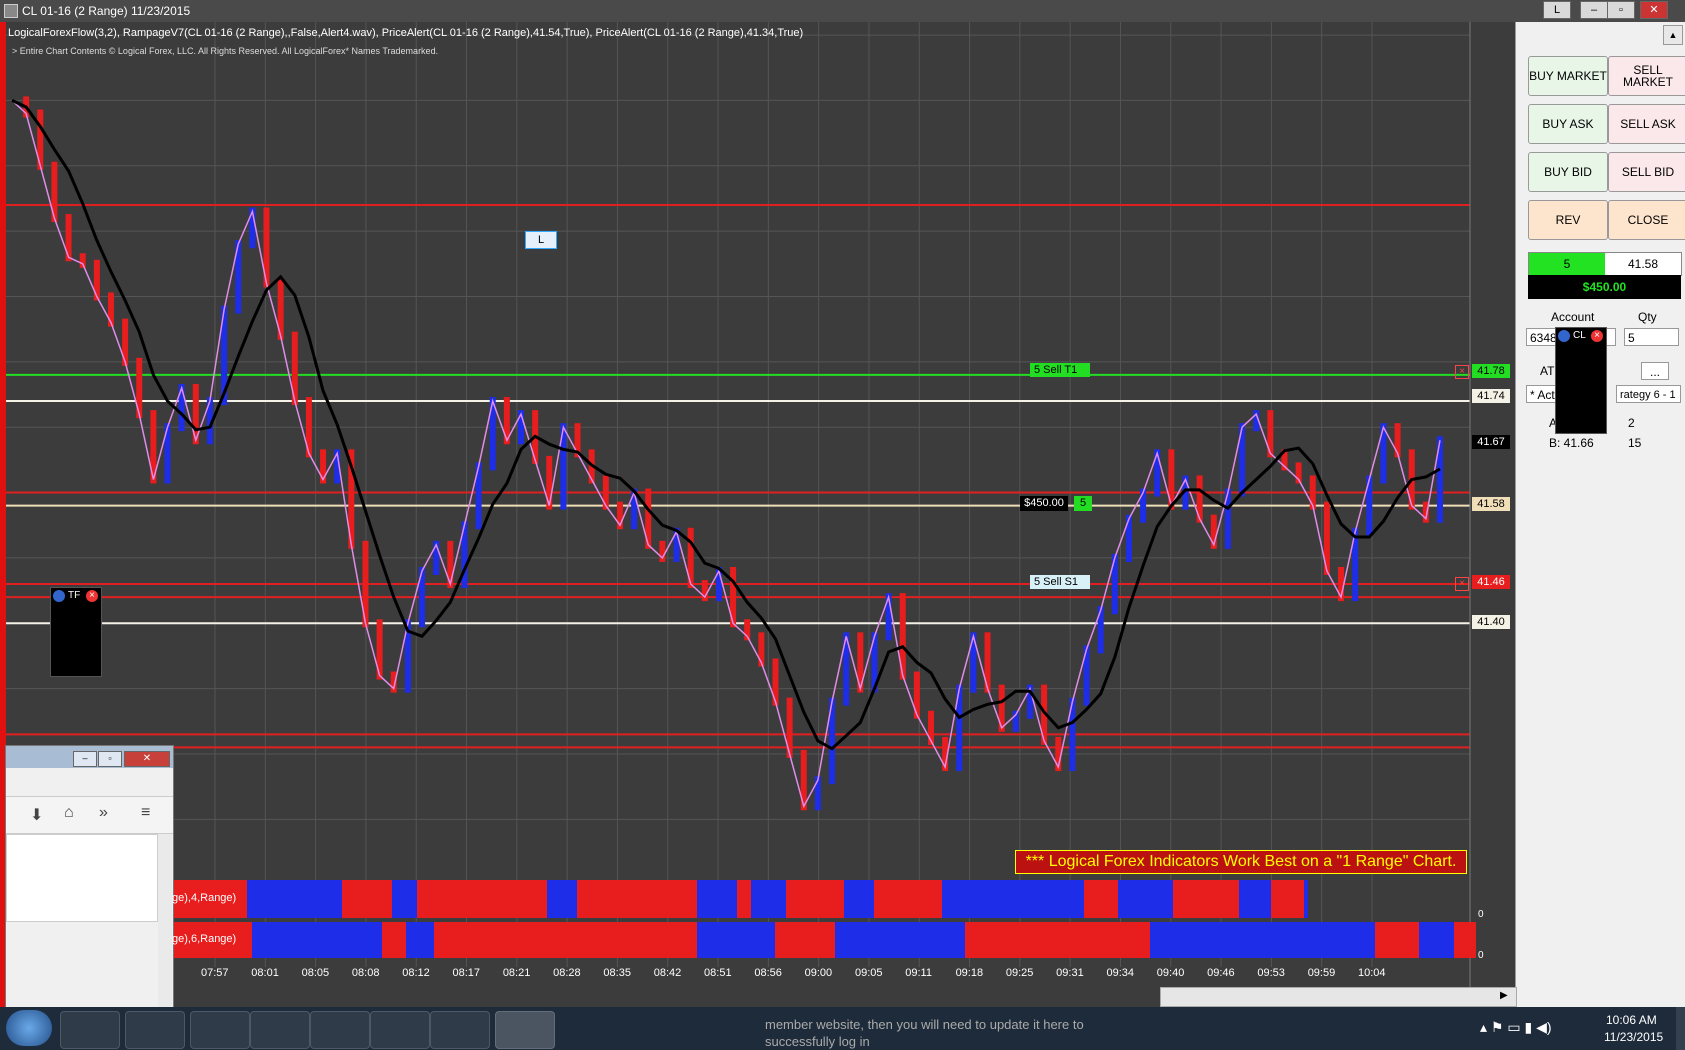 This screenshot has height=1050, width=1685. I want to click on maximize-button: ▫, so click(1621, 10).